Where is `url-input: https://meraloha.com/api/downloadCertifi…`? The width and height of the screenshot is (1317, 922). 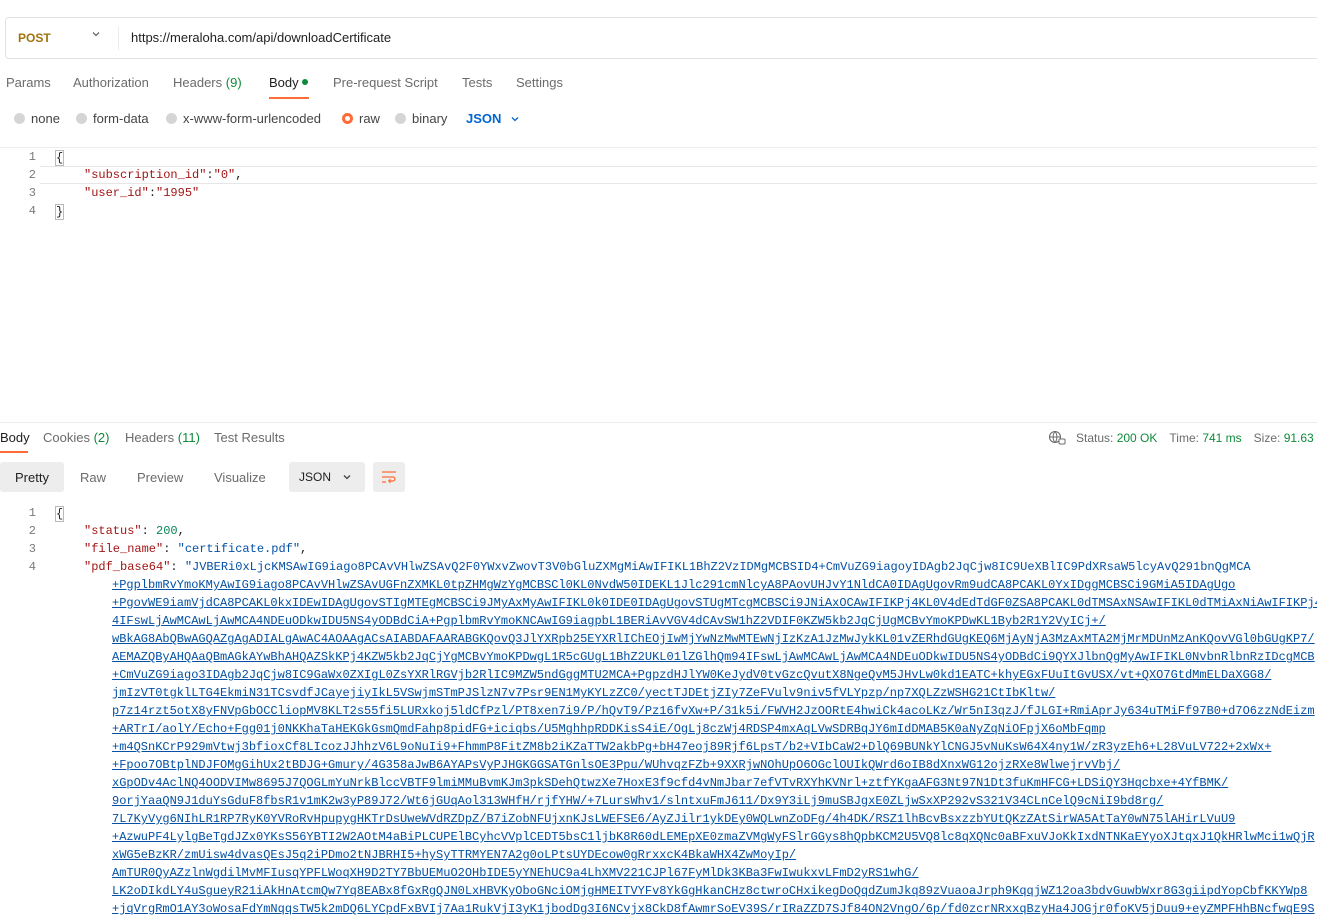 url-input: https://meraloha.com/api/downloadCertifi… is located at coordinates (261, 37).